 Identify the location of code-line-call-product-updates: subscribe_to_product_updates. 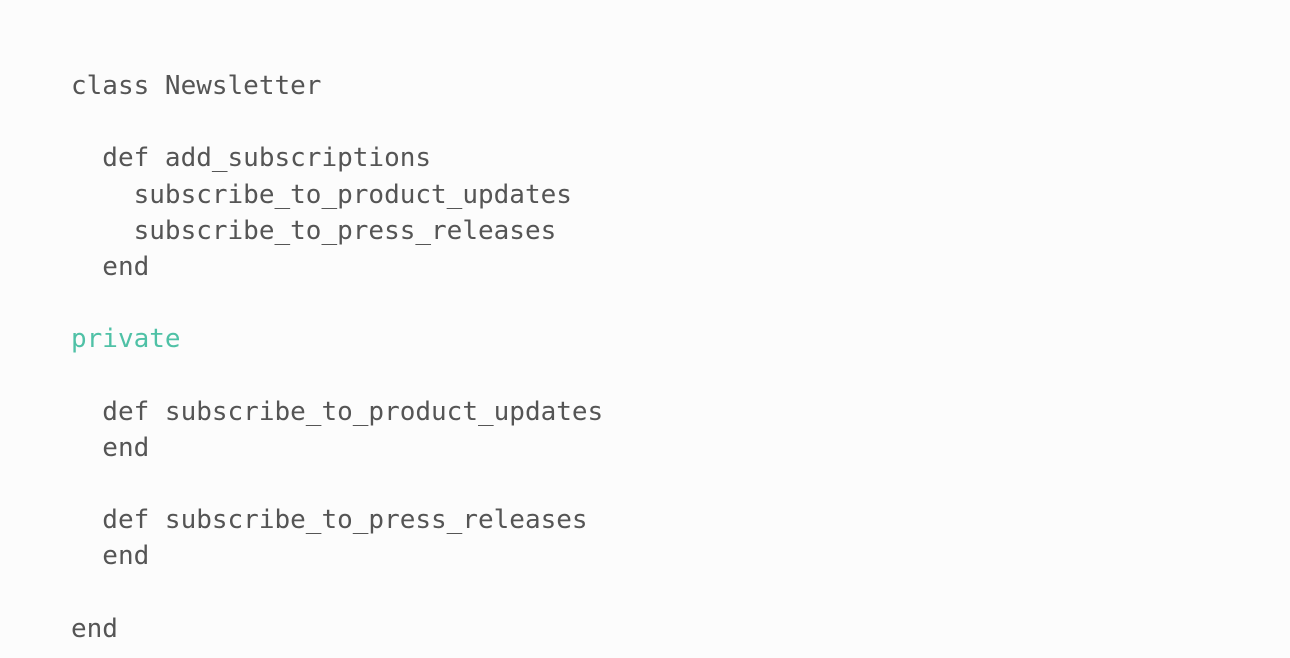
(321, 194).